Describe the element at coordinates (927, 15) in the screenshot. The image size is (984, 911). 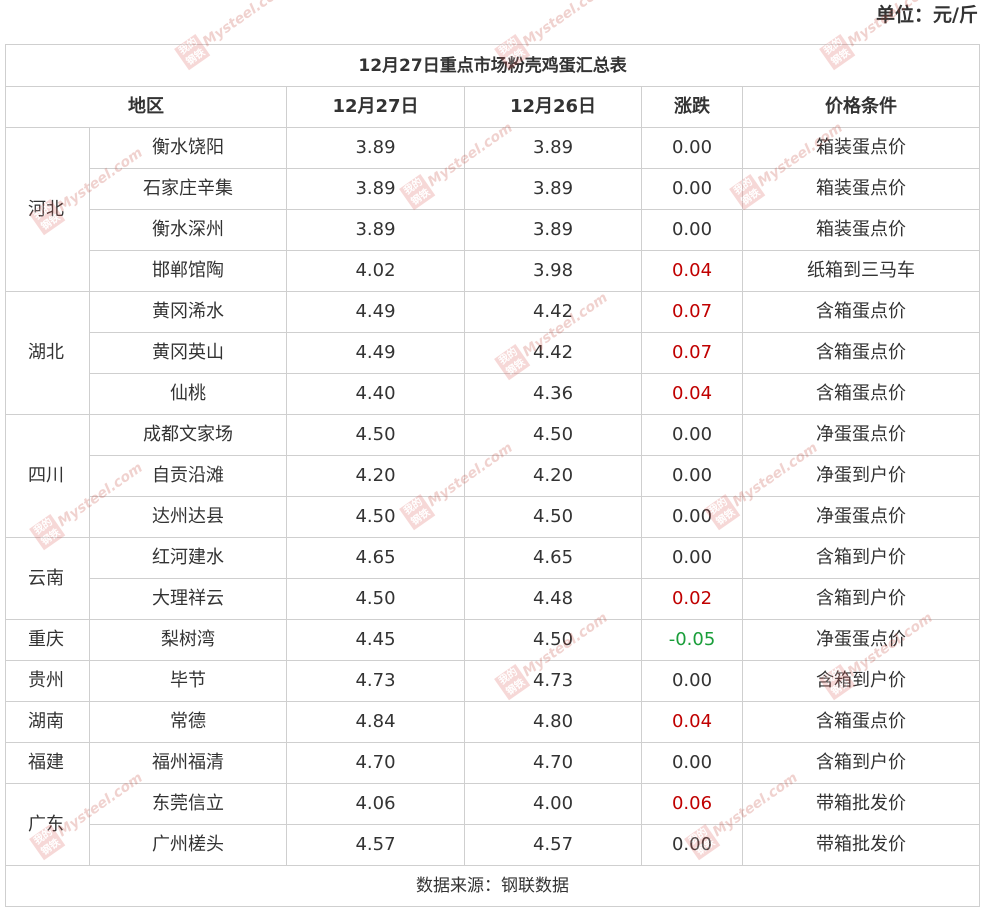
I see `unit-label: 单位：元/斤` at that location.